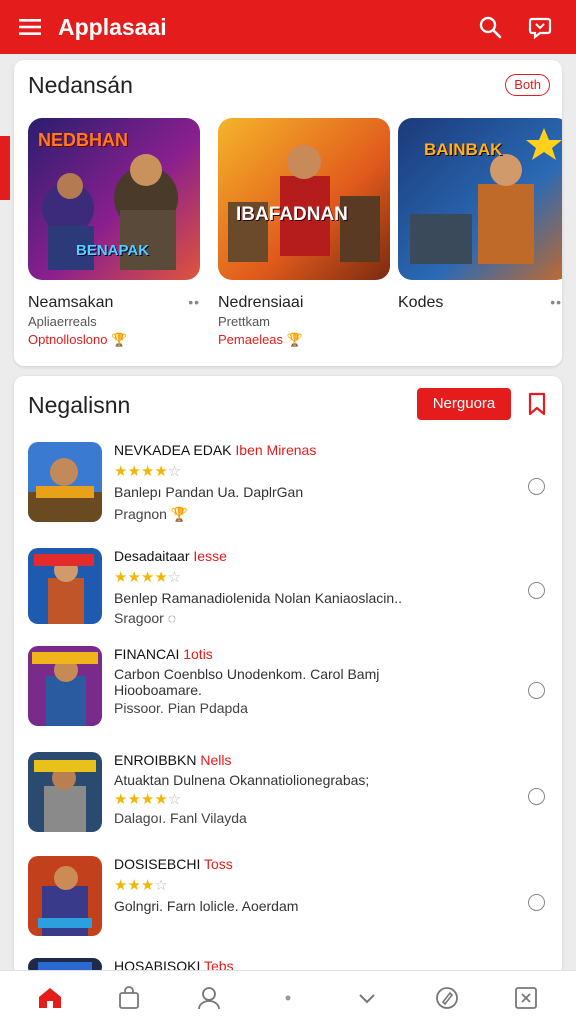  What do you see at coordinates (304, 199) in the screenshot?
I see `game-artwork: IBAFADNAN` at bounding box center [304, 199].